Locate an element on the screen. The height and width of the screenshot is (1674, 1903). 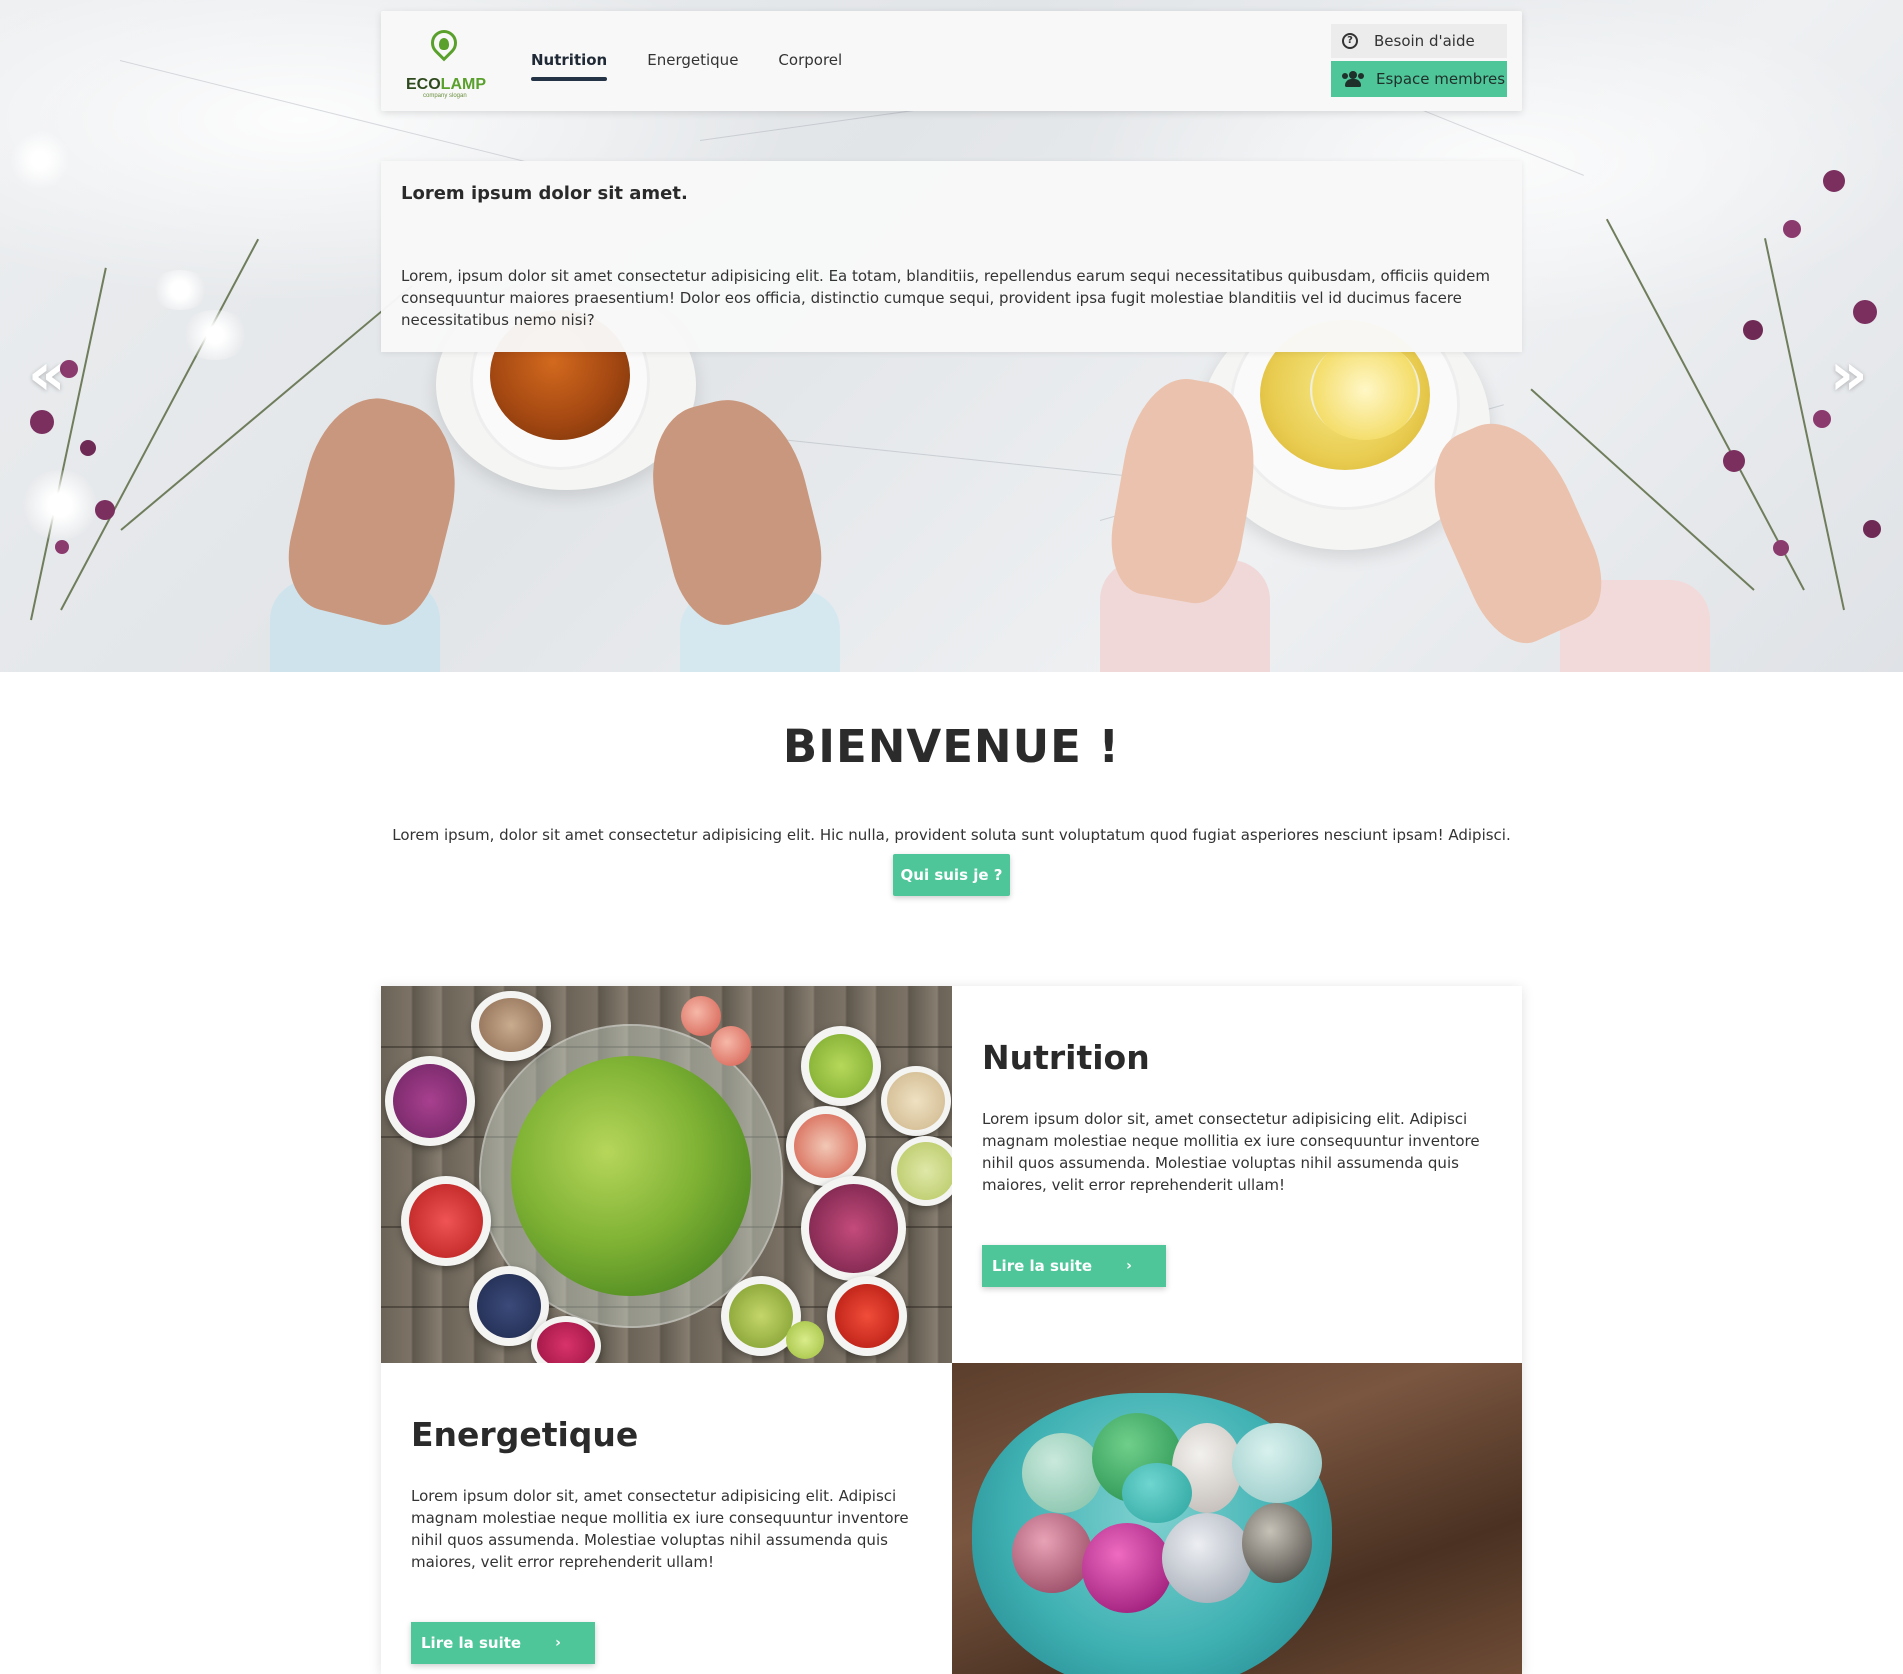
logo-tagline: company slogan is located at coordinates (445, 96).